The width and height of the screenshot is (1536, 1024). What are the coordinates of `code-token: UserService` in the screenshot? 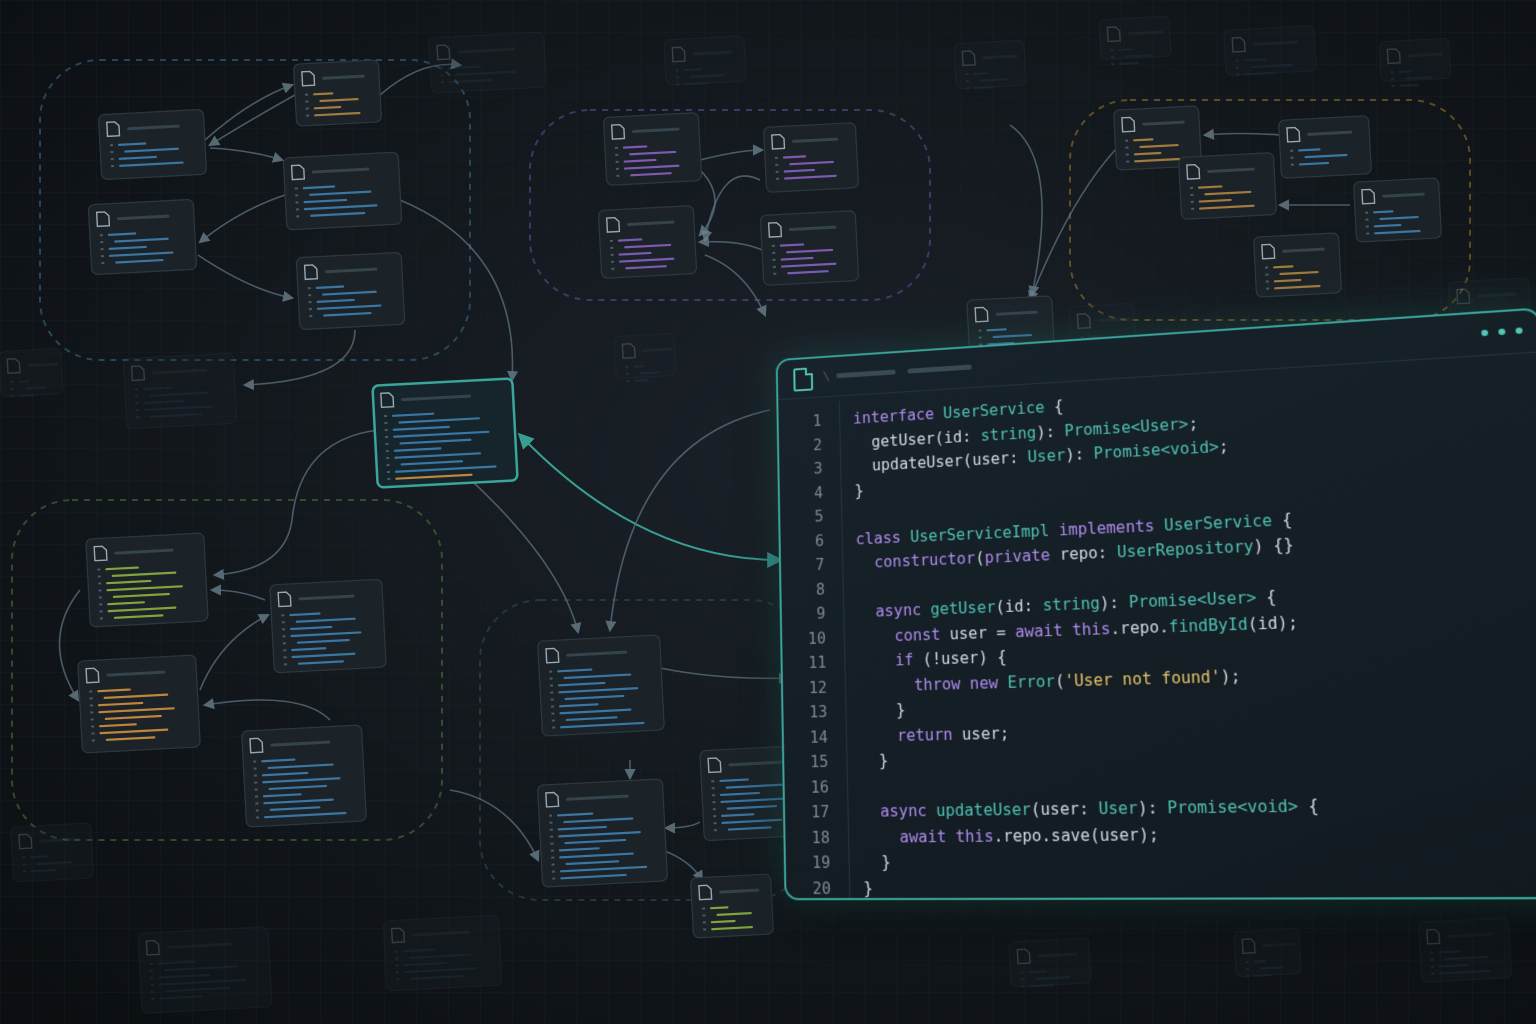 It's located at (1218, 522).